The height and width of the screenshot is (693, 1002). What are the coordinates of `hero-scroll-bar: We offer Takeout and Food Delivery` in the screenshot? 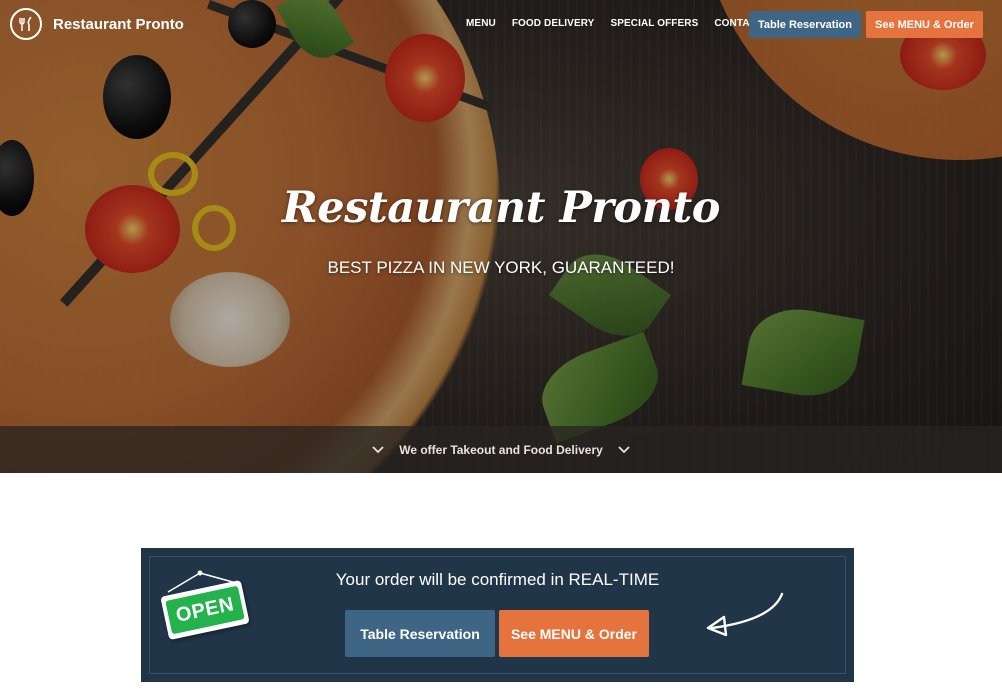 It's located at (501, 449).